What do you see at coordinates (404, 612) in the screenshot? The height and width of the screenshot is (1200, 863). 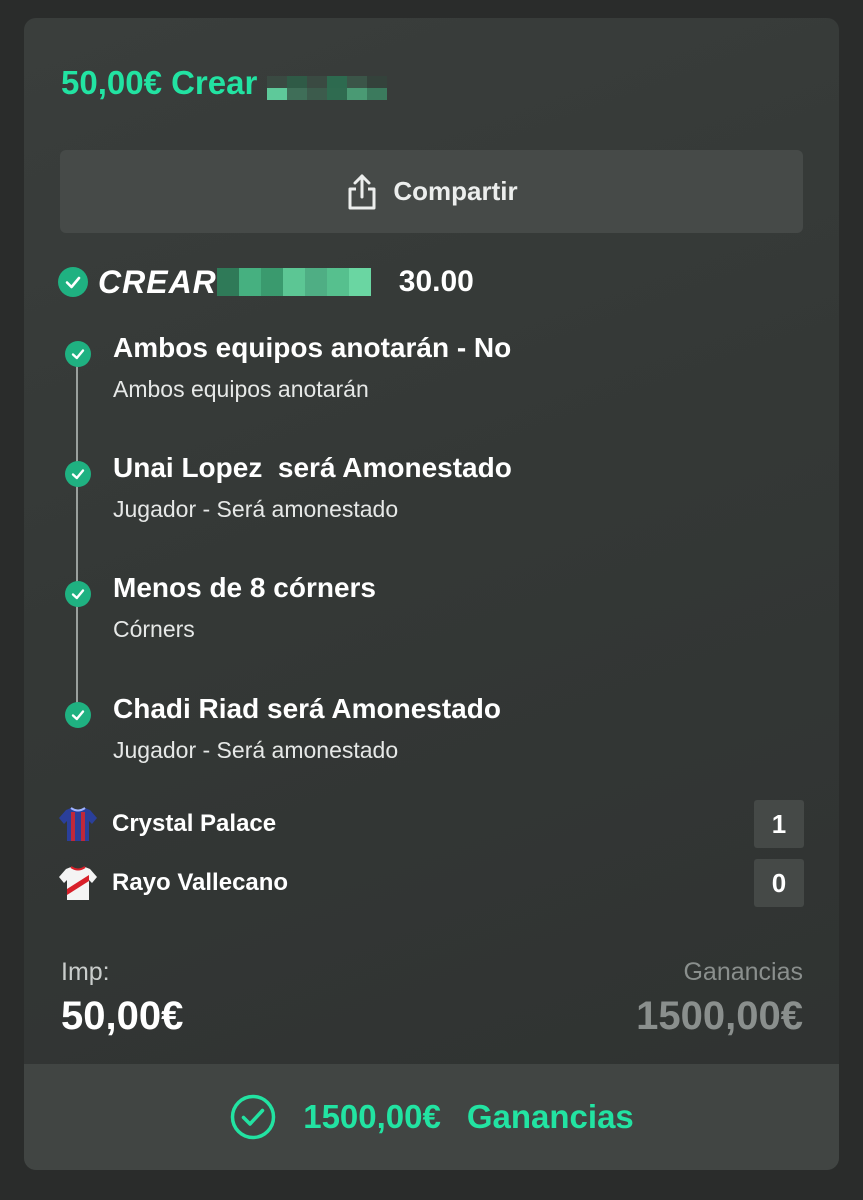 I see `selection-item: Menos de 8 córners Córners` at bounding box center [404, 612].